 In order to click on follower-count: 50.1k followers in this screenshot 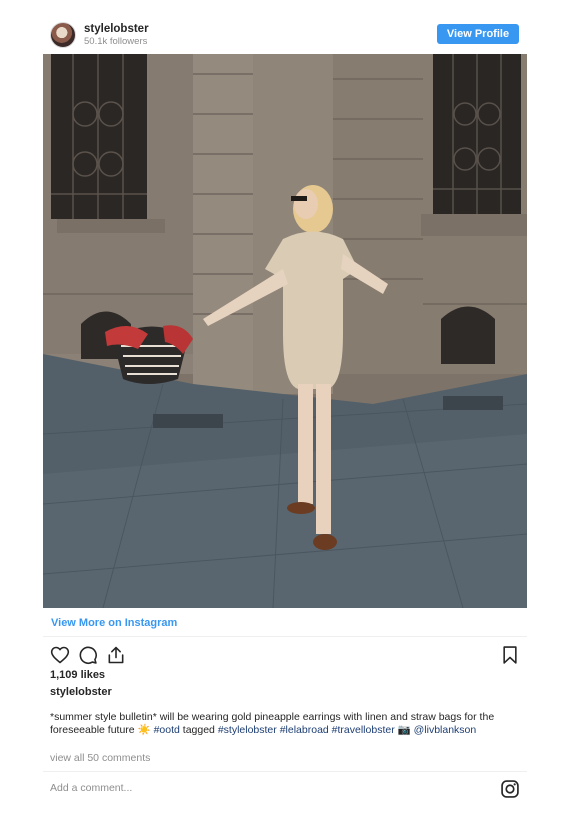, I will do `click(116, 41)`.